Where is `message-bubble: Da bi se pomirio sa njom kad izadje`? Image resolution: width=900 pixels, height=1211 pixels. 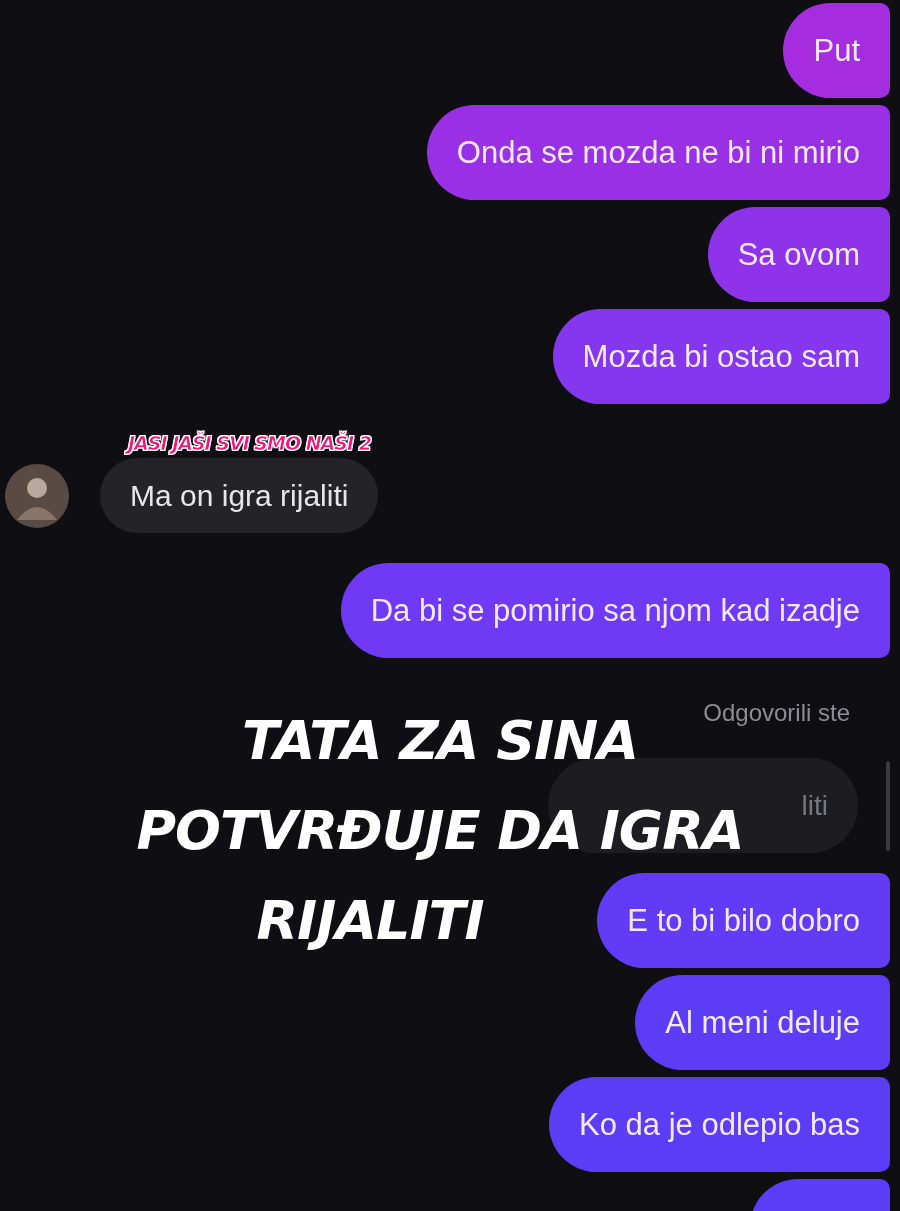 message-bubble: Da bi se pomirio sa njom kad izadje is located at coordinates (615, 610).